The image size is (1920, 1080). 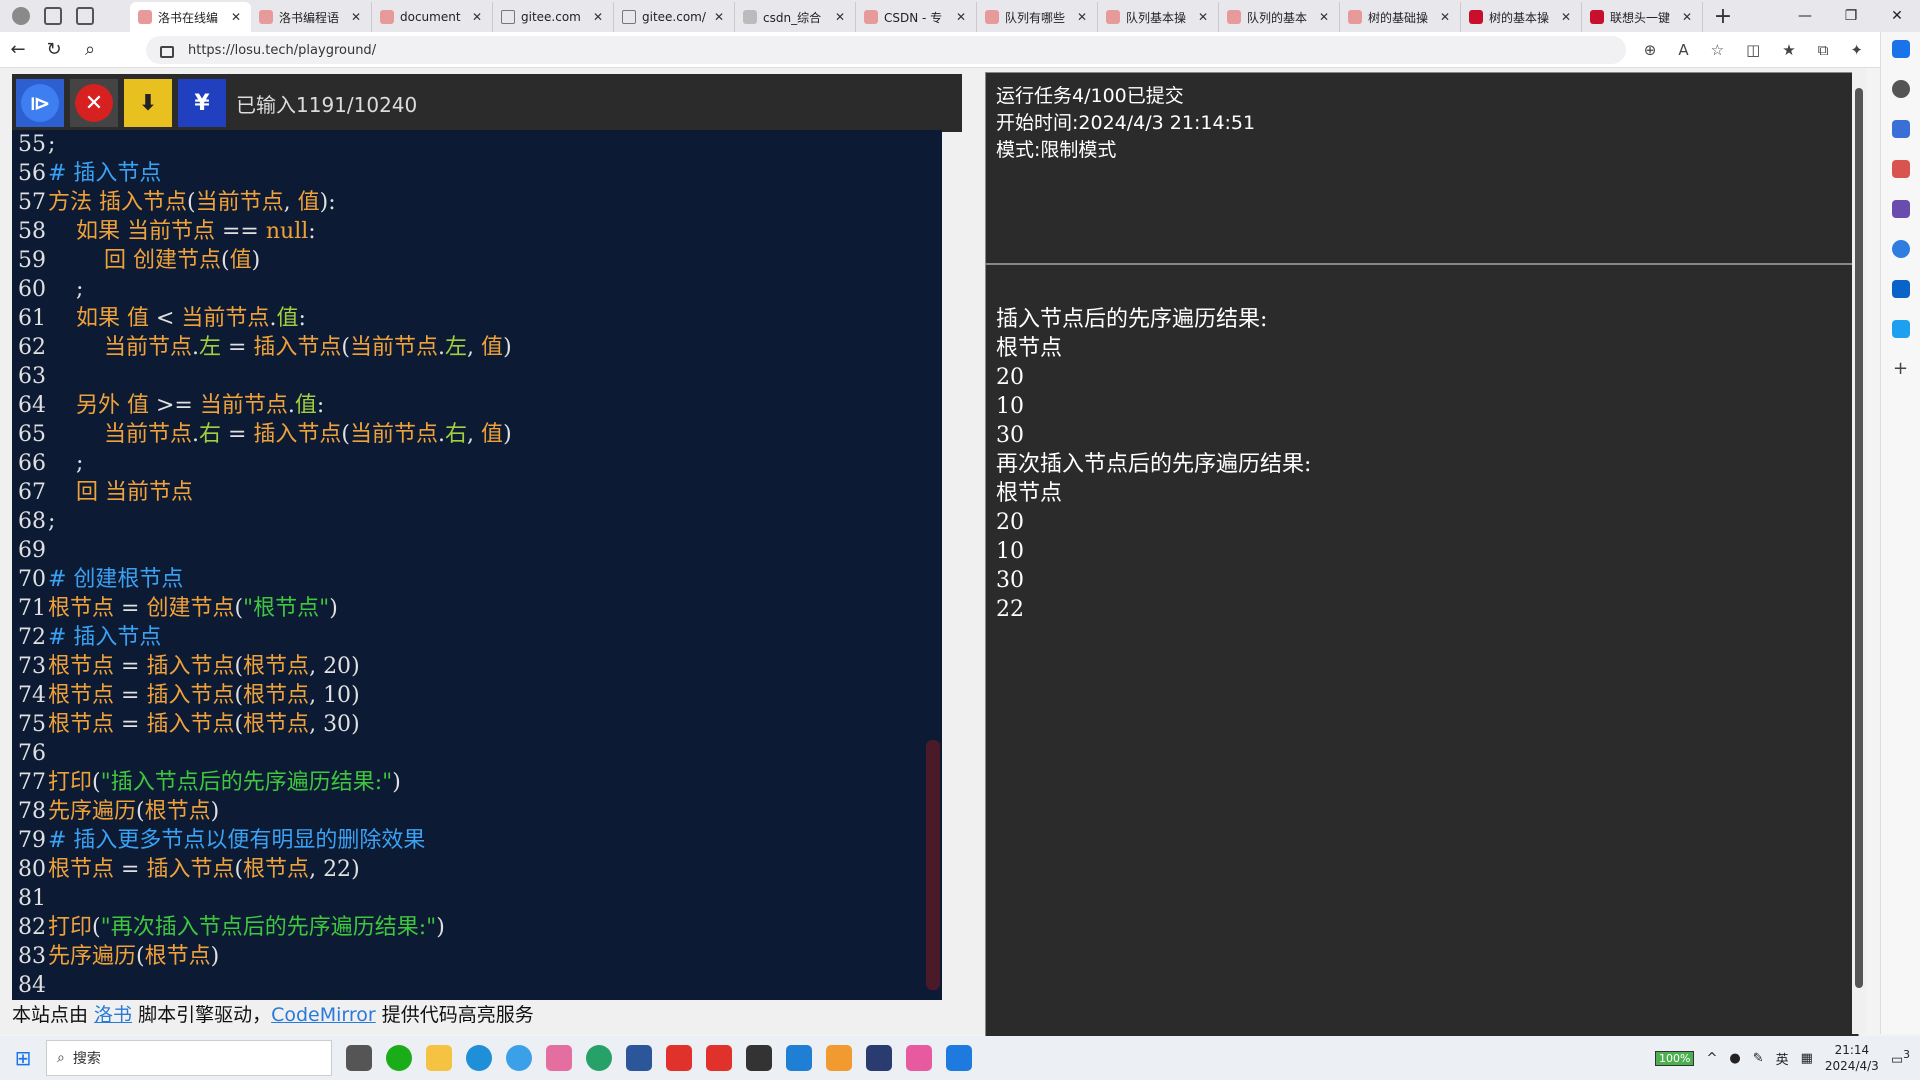 What do you see at coordinates (1279, 17) in the screenshot?
I see `browser-tab: 队列的基本 ✕` at bounding box center [1279, 17].